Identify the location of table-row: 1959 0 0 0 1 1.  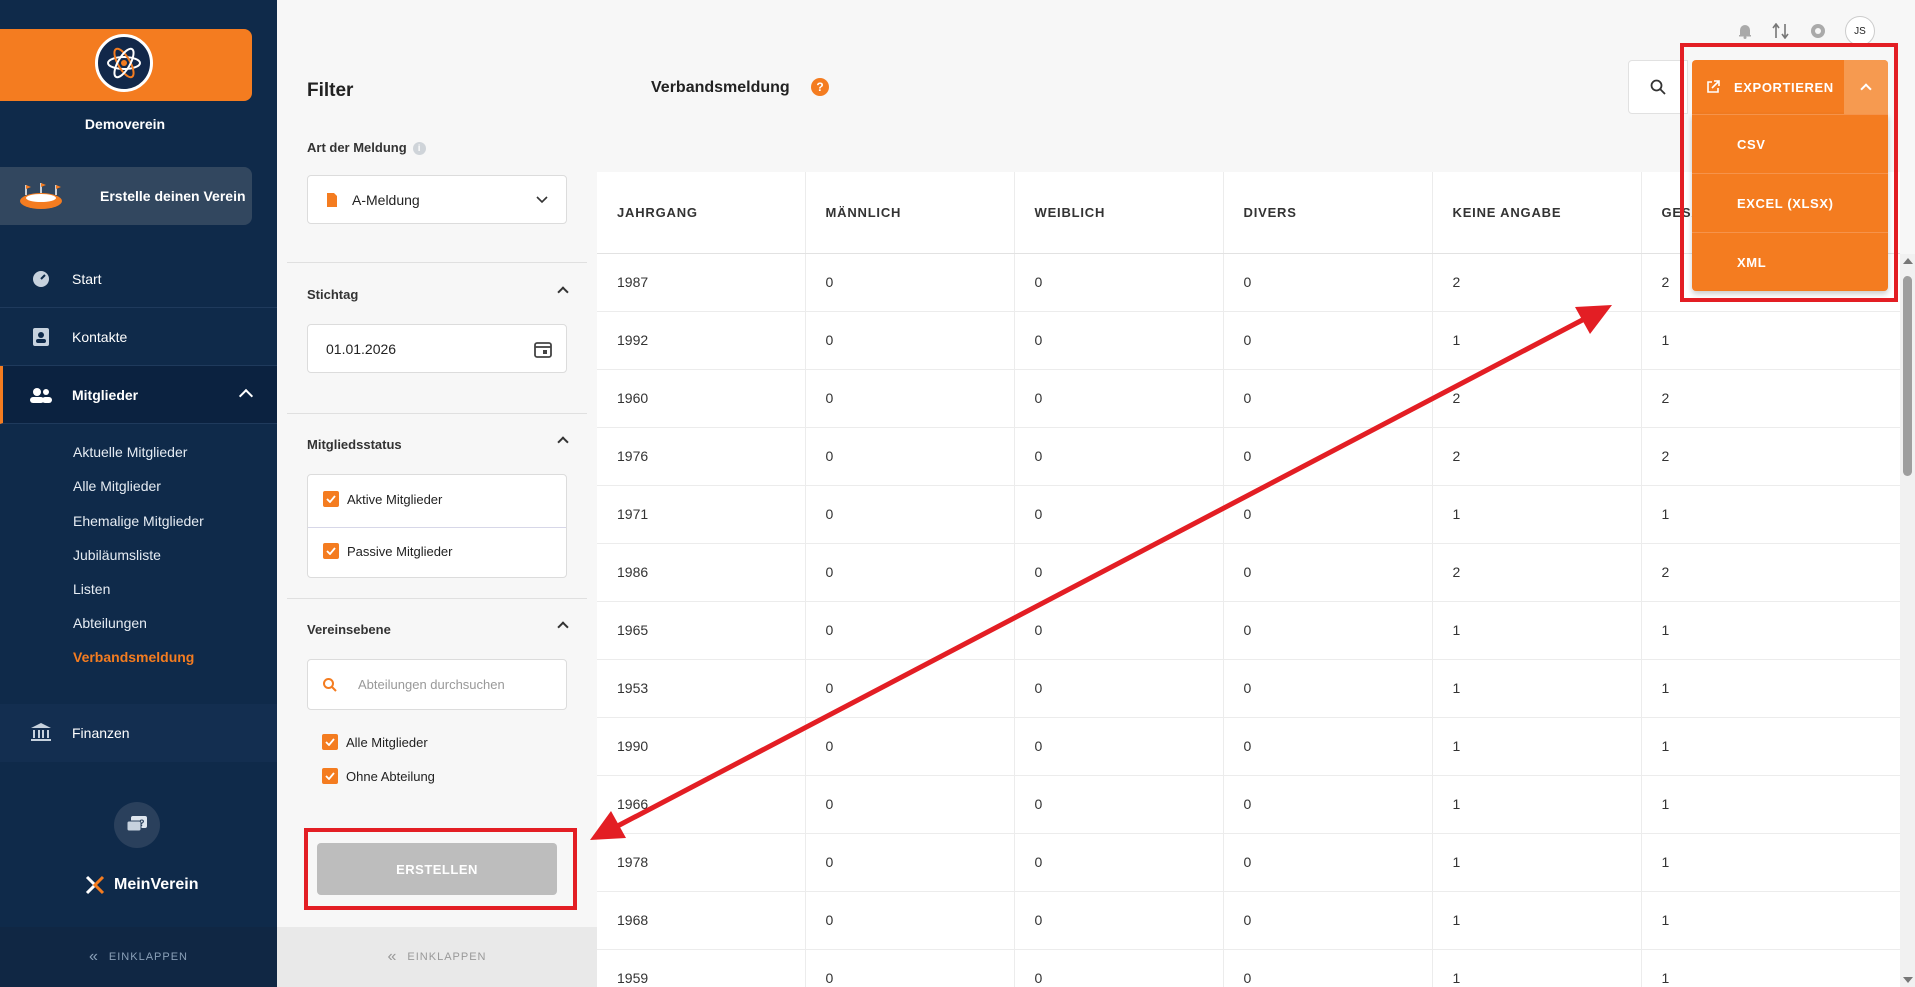
(1248, 968).